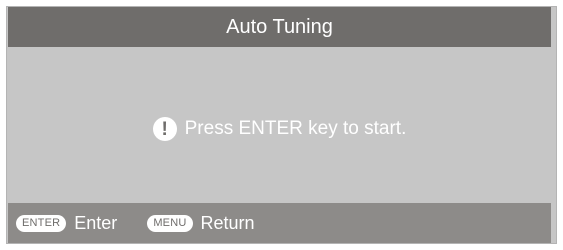 This screenshot has width=563, height=250. I want to click on enter-hint-label: Enter, so click(96, 222).